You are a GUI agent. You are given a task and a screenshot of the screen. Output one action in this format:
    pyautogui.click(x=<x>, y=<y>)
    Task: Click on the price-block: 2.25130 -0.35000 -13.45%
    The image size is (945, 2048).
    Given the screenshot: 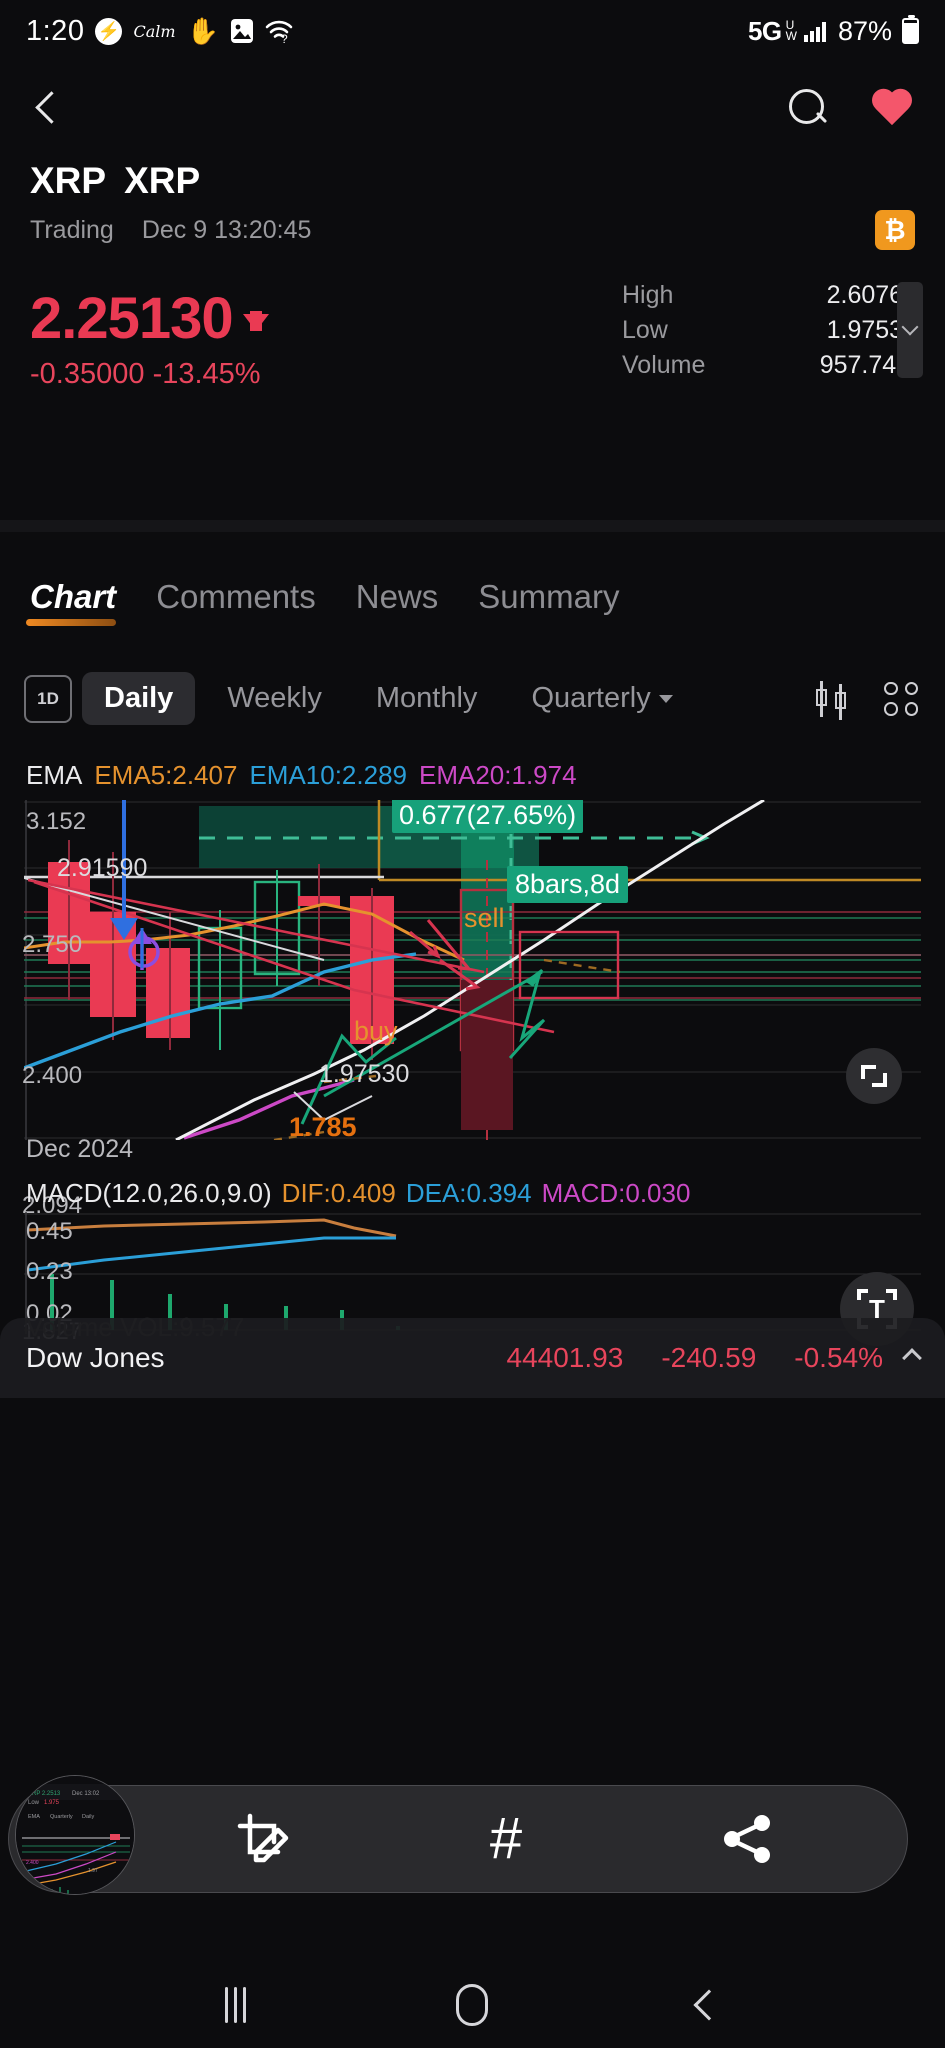 What is the action you would take?
    pyautogui.click(x=149, y=338)
    